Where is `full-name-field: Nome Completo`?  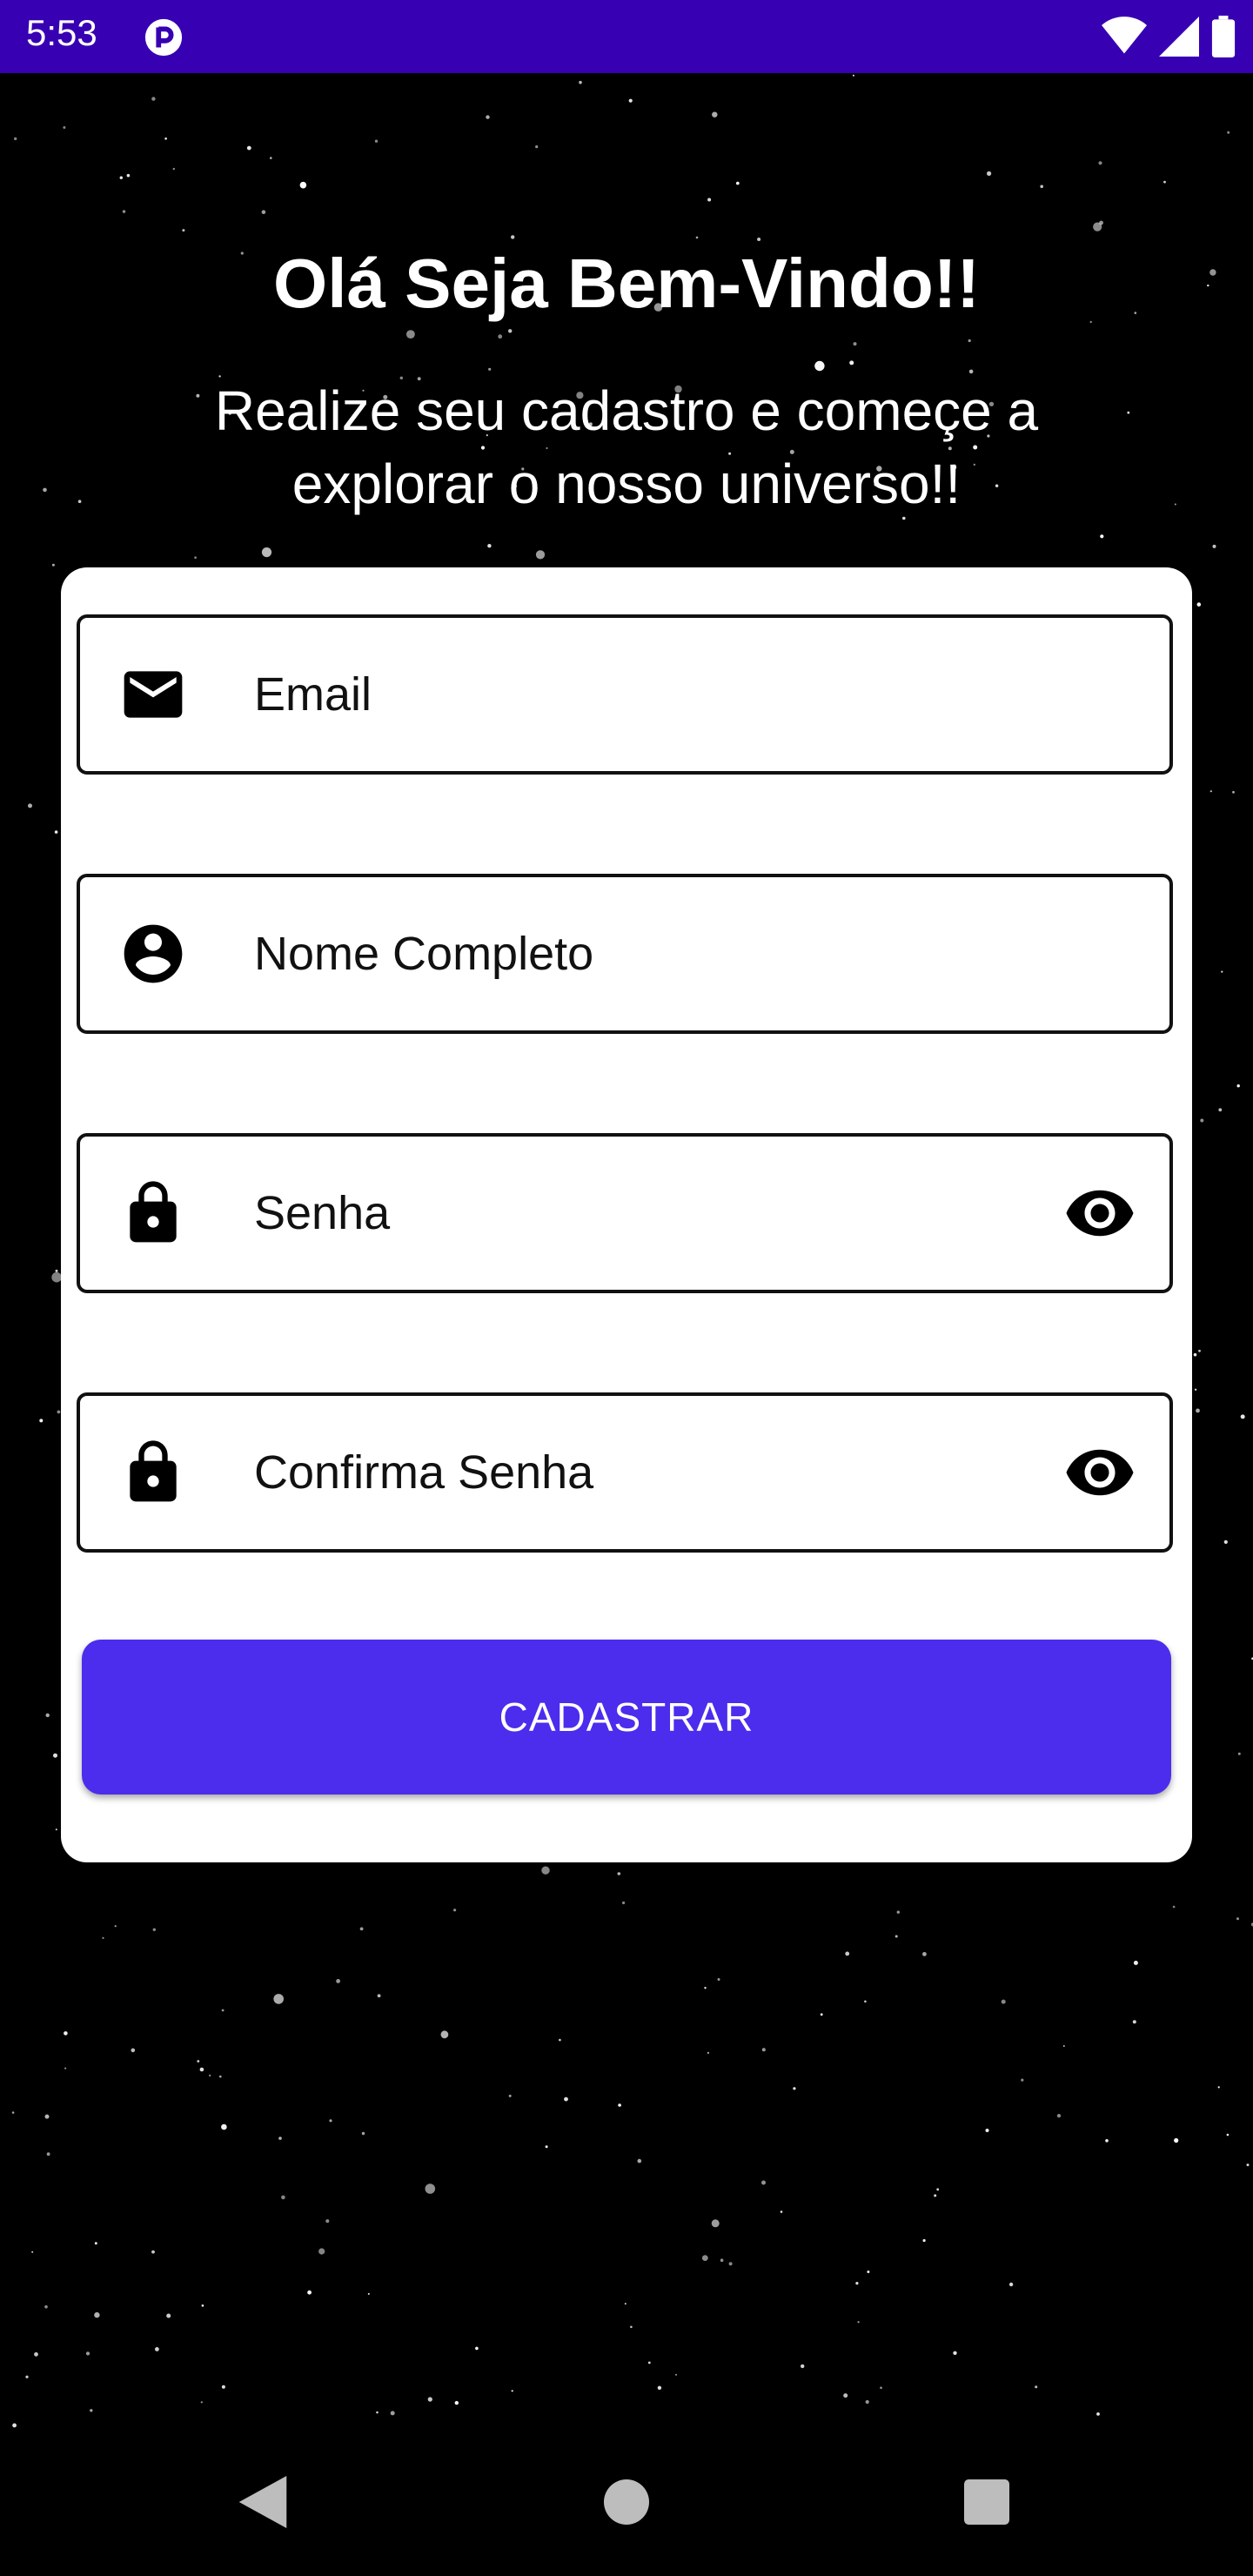
full-name-field: Nome Completo is located at coordinates (625, 954).